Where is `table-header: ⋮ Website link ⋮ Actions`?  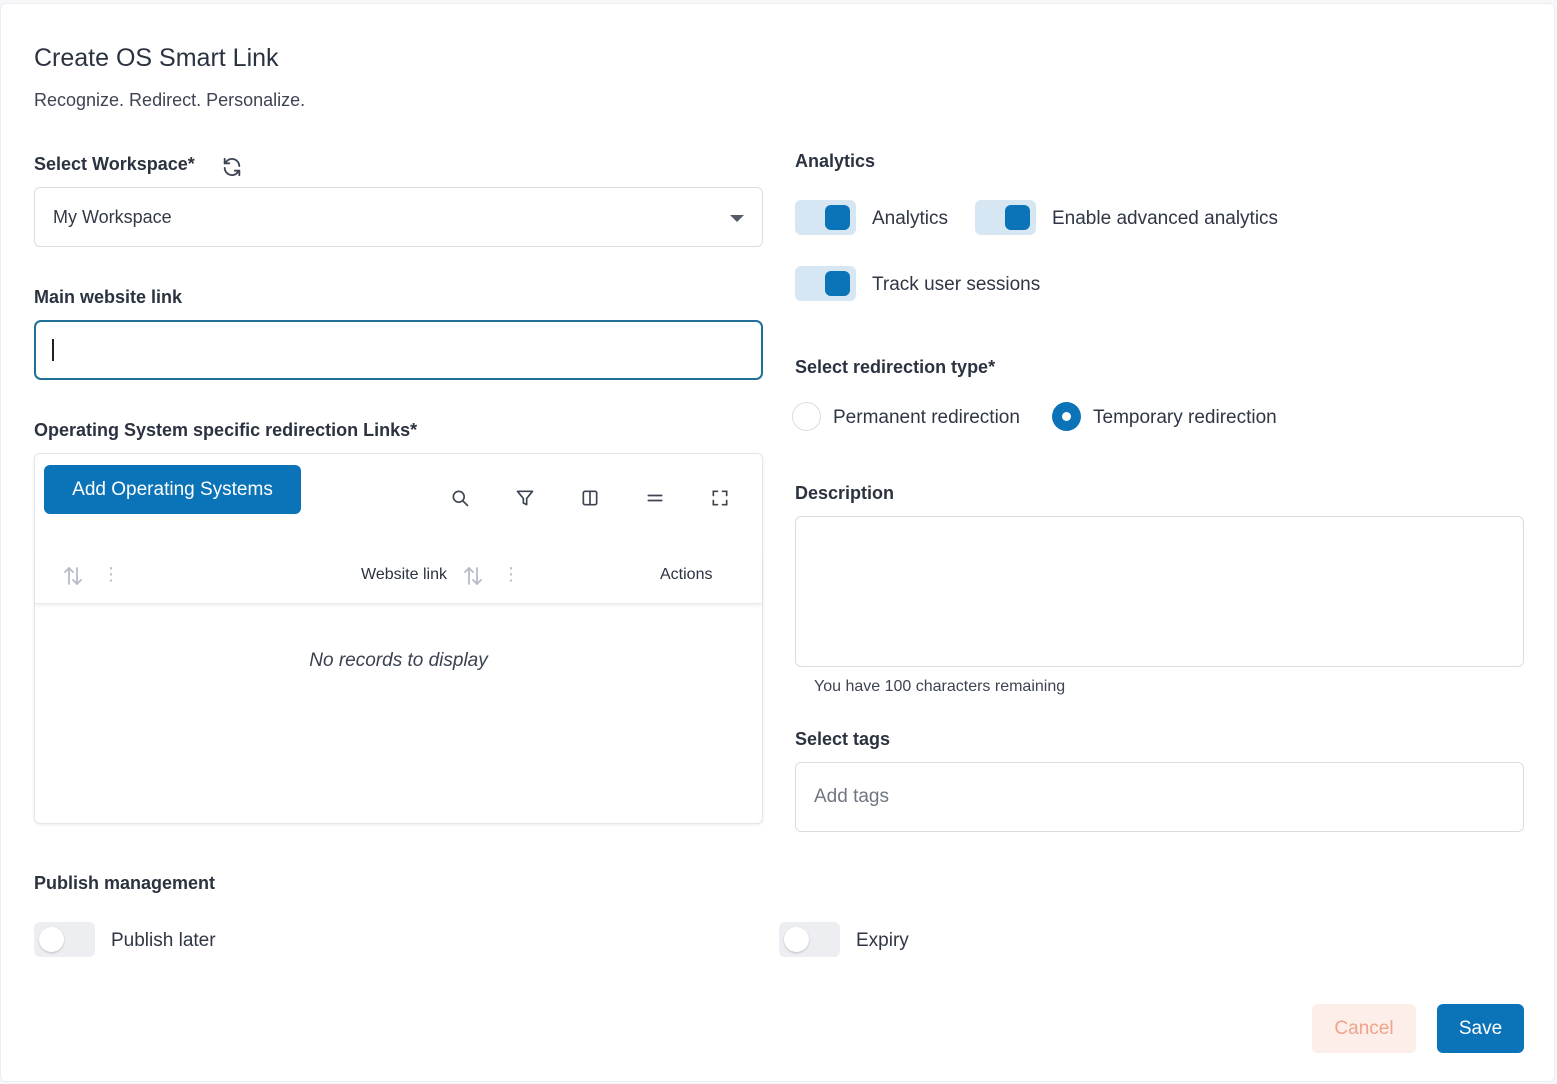
table-header: ⋮ Website link ⋮ Actions is located at coordinates (398, 578).